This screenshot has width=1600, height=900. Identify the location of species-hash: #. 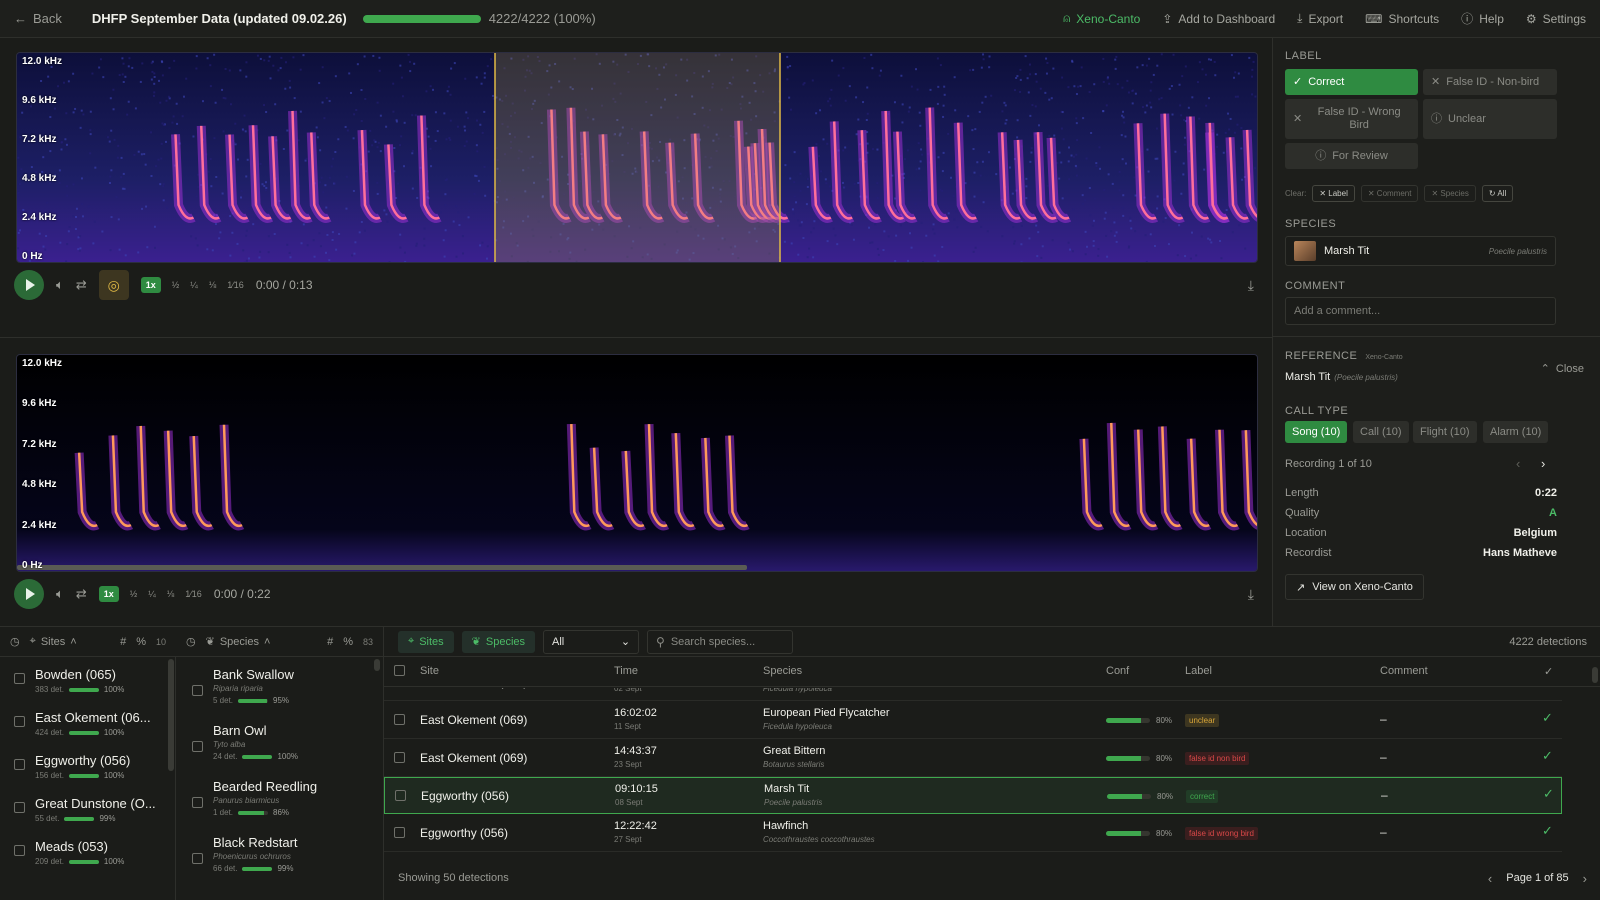
(330, 642).